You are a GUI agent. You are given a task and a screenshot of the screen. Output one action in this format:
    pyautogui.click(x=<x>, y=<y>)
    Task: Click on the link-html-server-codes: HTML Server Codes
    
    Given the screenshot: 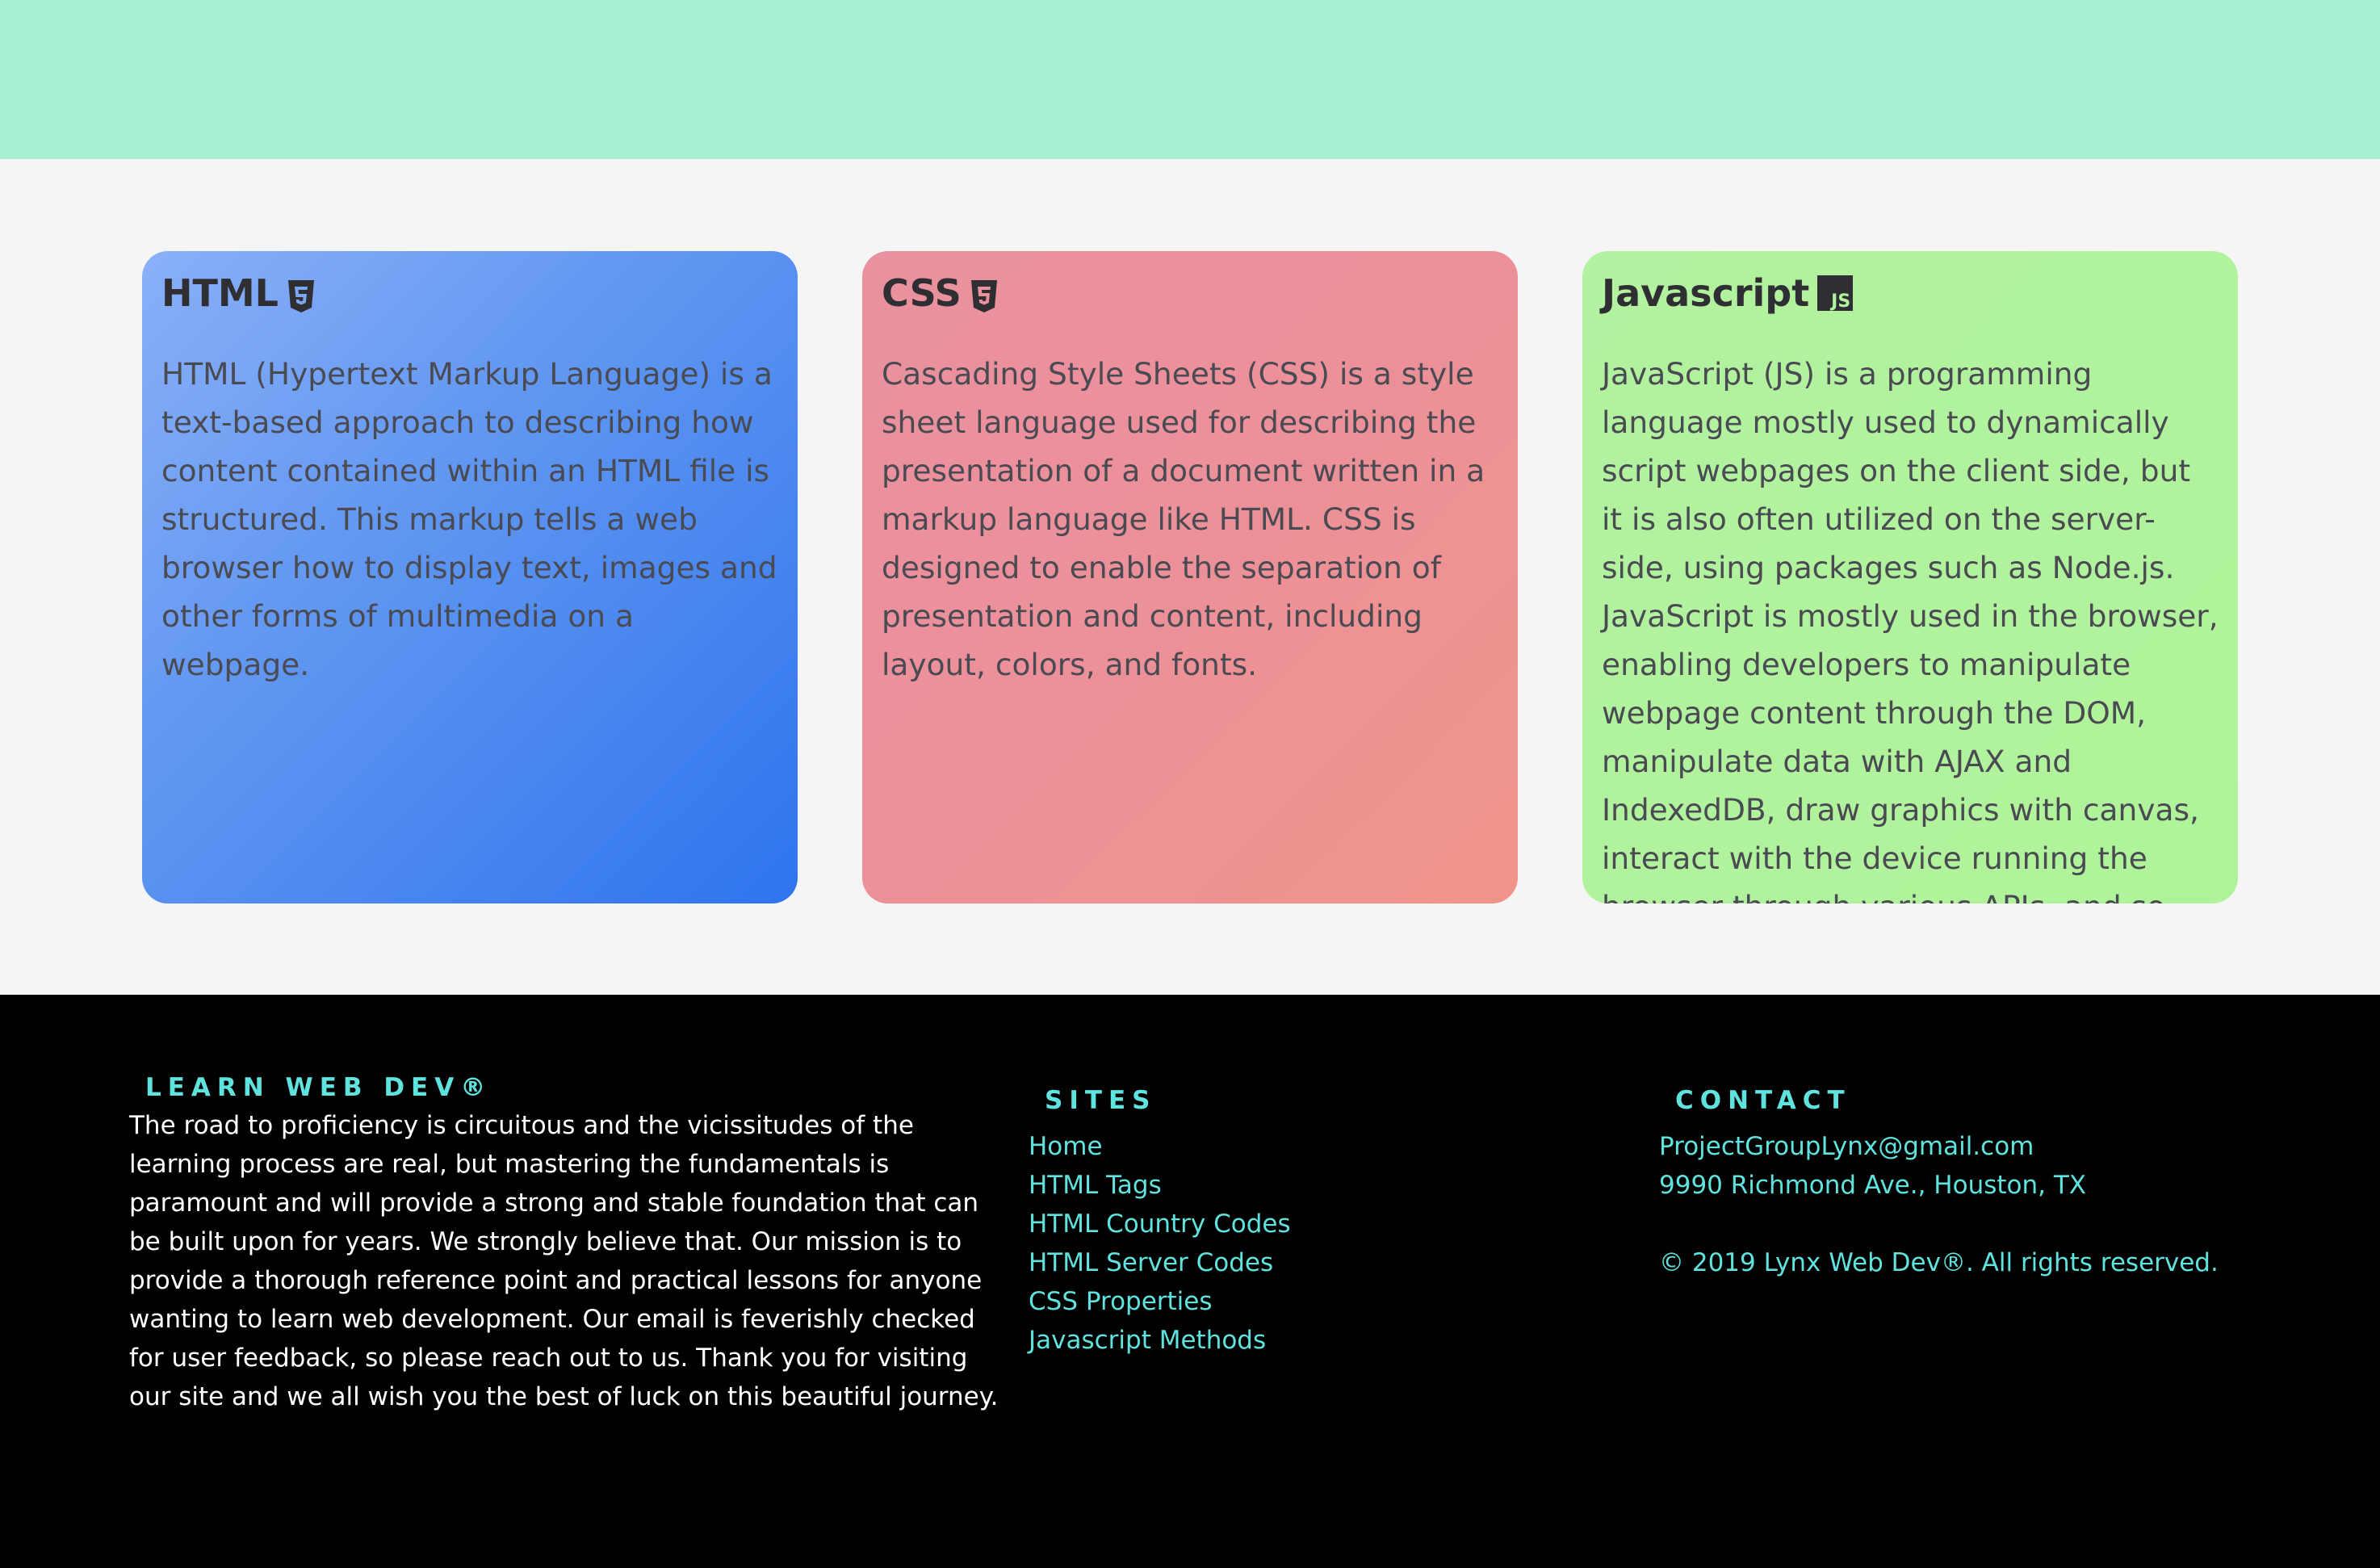 What is the action you would take?
    pyautogui.click(x=1151, y=1262)
    